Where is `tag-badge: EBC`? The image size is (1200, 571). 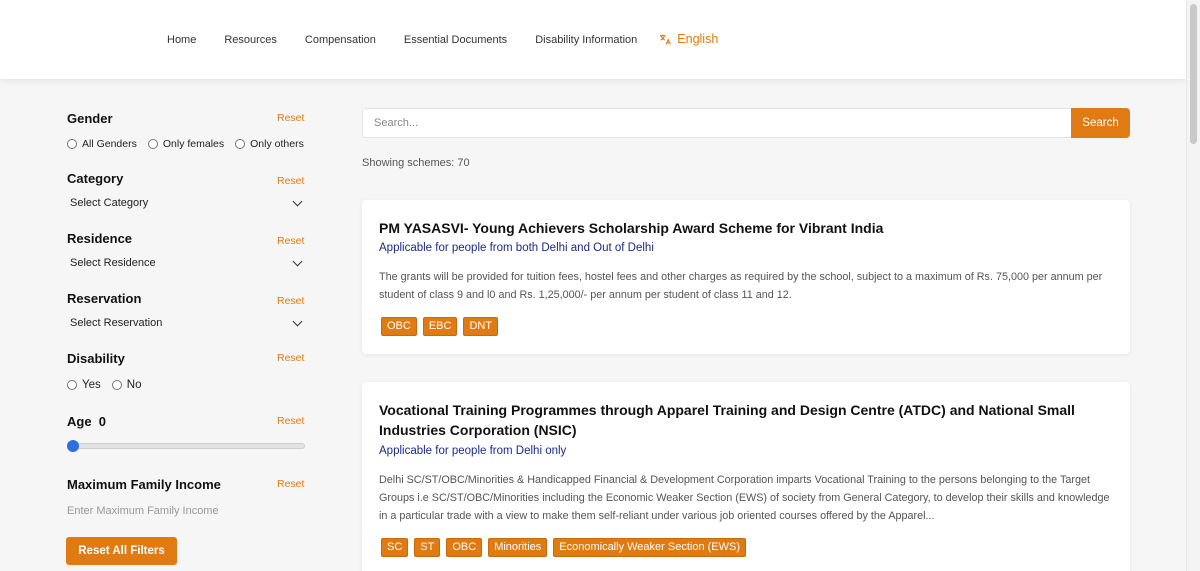
tag-badge: EBC is located at coordinates (440, 326).